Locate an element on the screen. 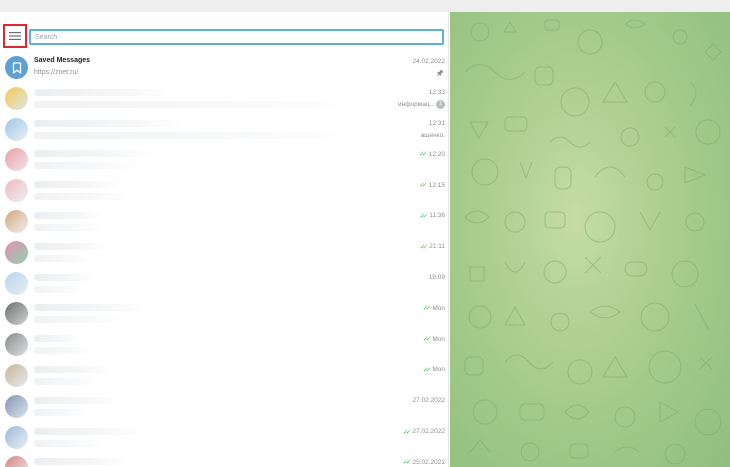 This screenshot has width=730, height=467. chat-time: ✓✓ 12:15 is located at coordinates (431, 185).